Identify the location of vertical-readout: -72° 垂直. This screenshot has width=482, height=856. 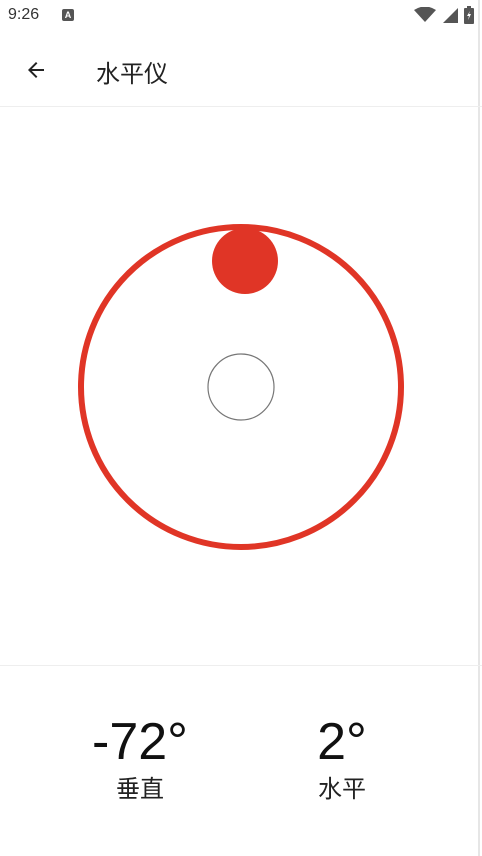
(140, 758).